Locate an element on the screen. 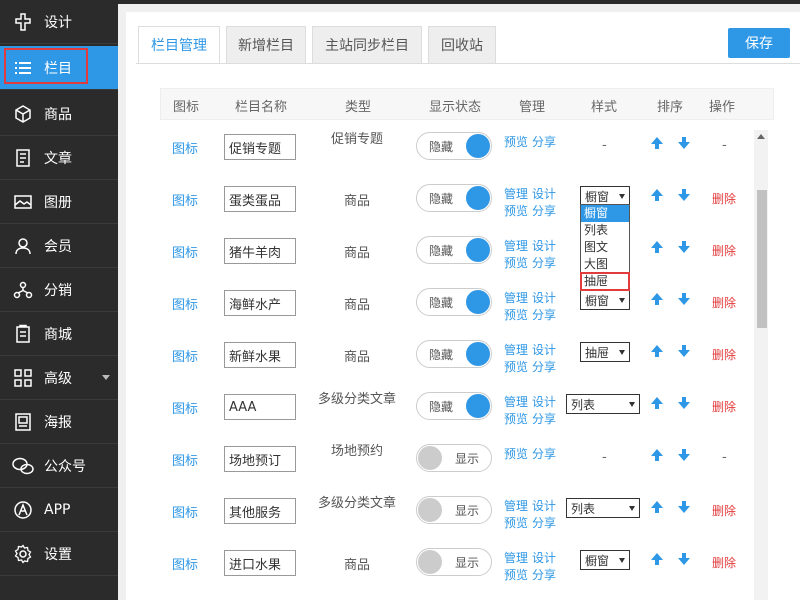  nav-item-mall: 商城 is located at coordinates (59, 334).